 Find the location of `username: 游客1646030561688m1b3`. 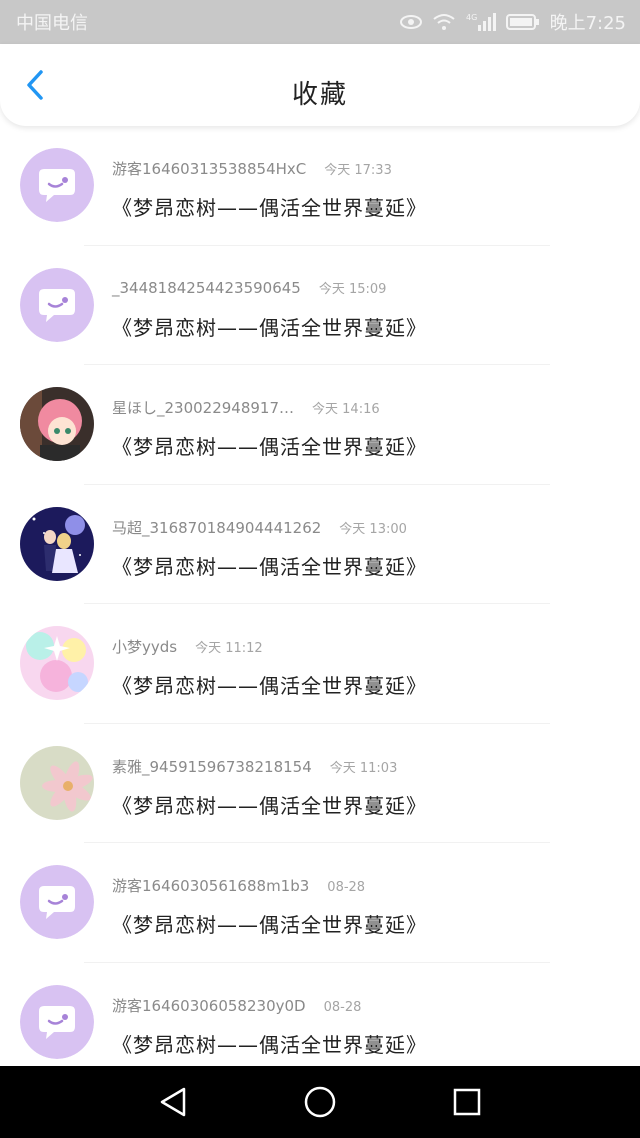

username: 游客1646030561688m1b3 is located at coordinates (211, 886).